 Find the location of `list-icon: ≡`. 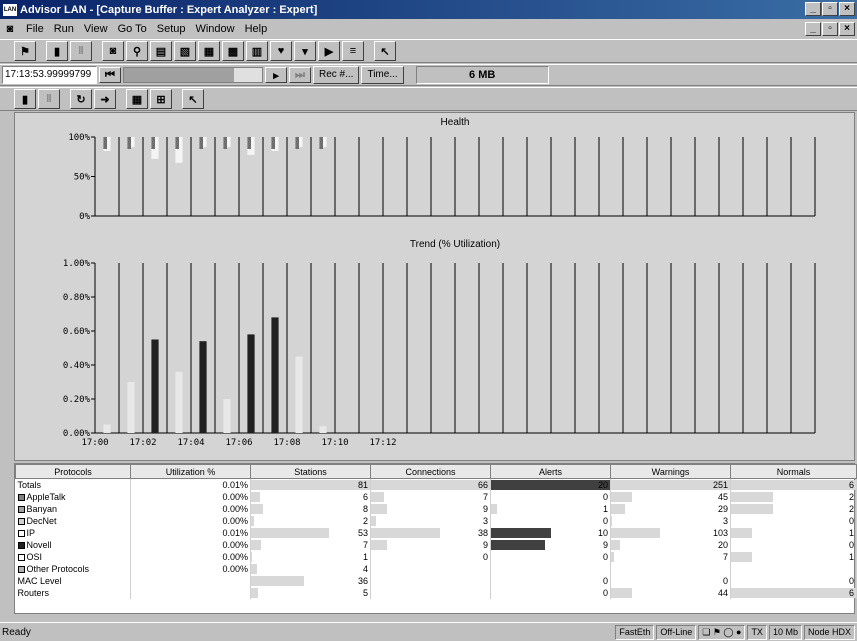

list-icon: ≡ is located at coordinates (353, 51).